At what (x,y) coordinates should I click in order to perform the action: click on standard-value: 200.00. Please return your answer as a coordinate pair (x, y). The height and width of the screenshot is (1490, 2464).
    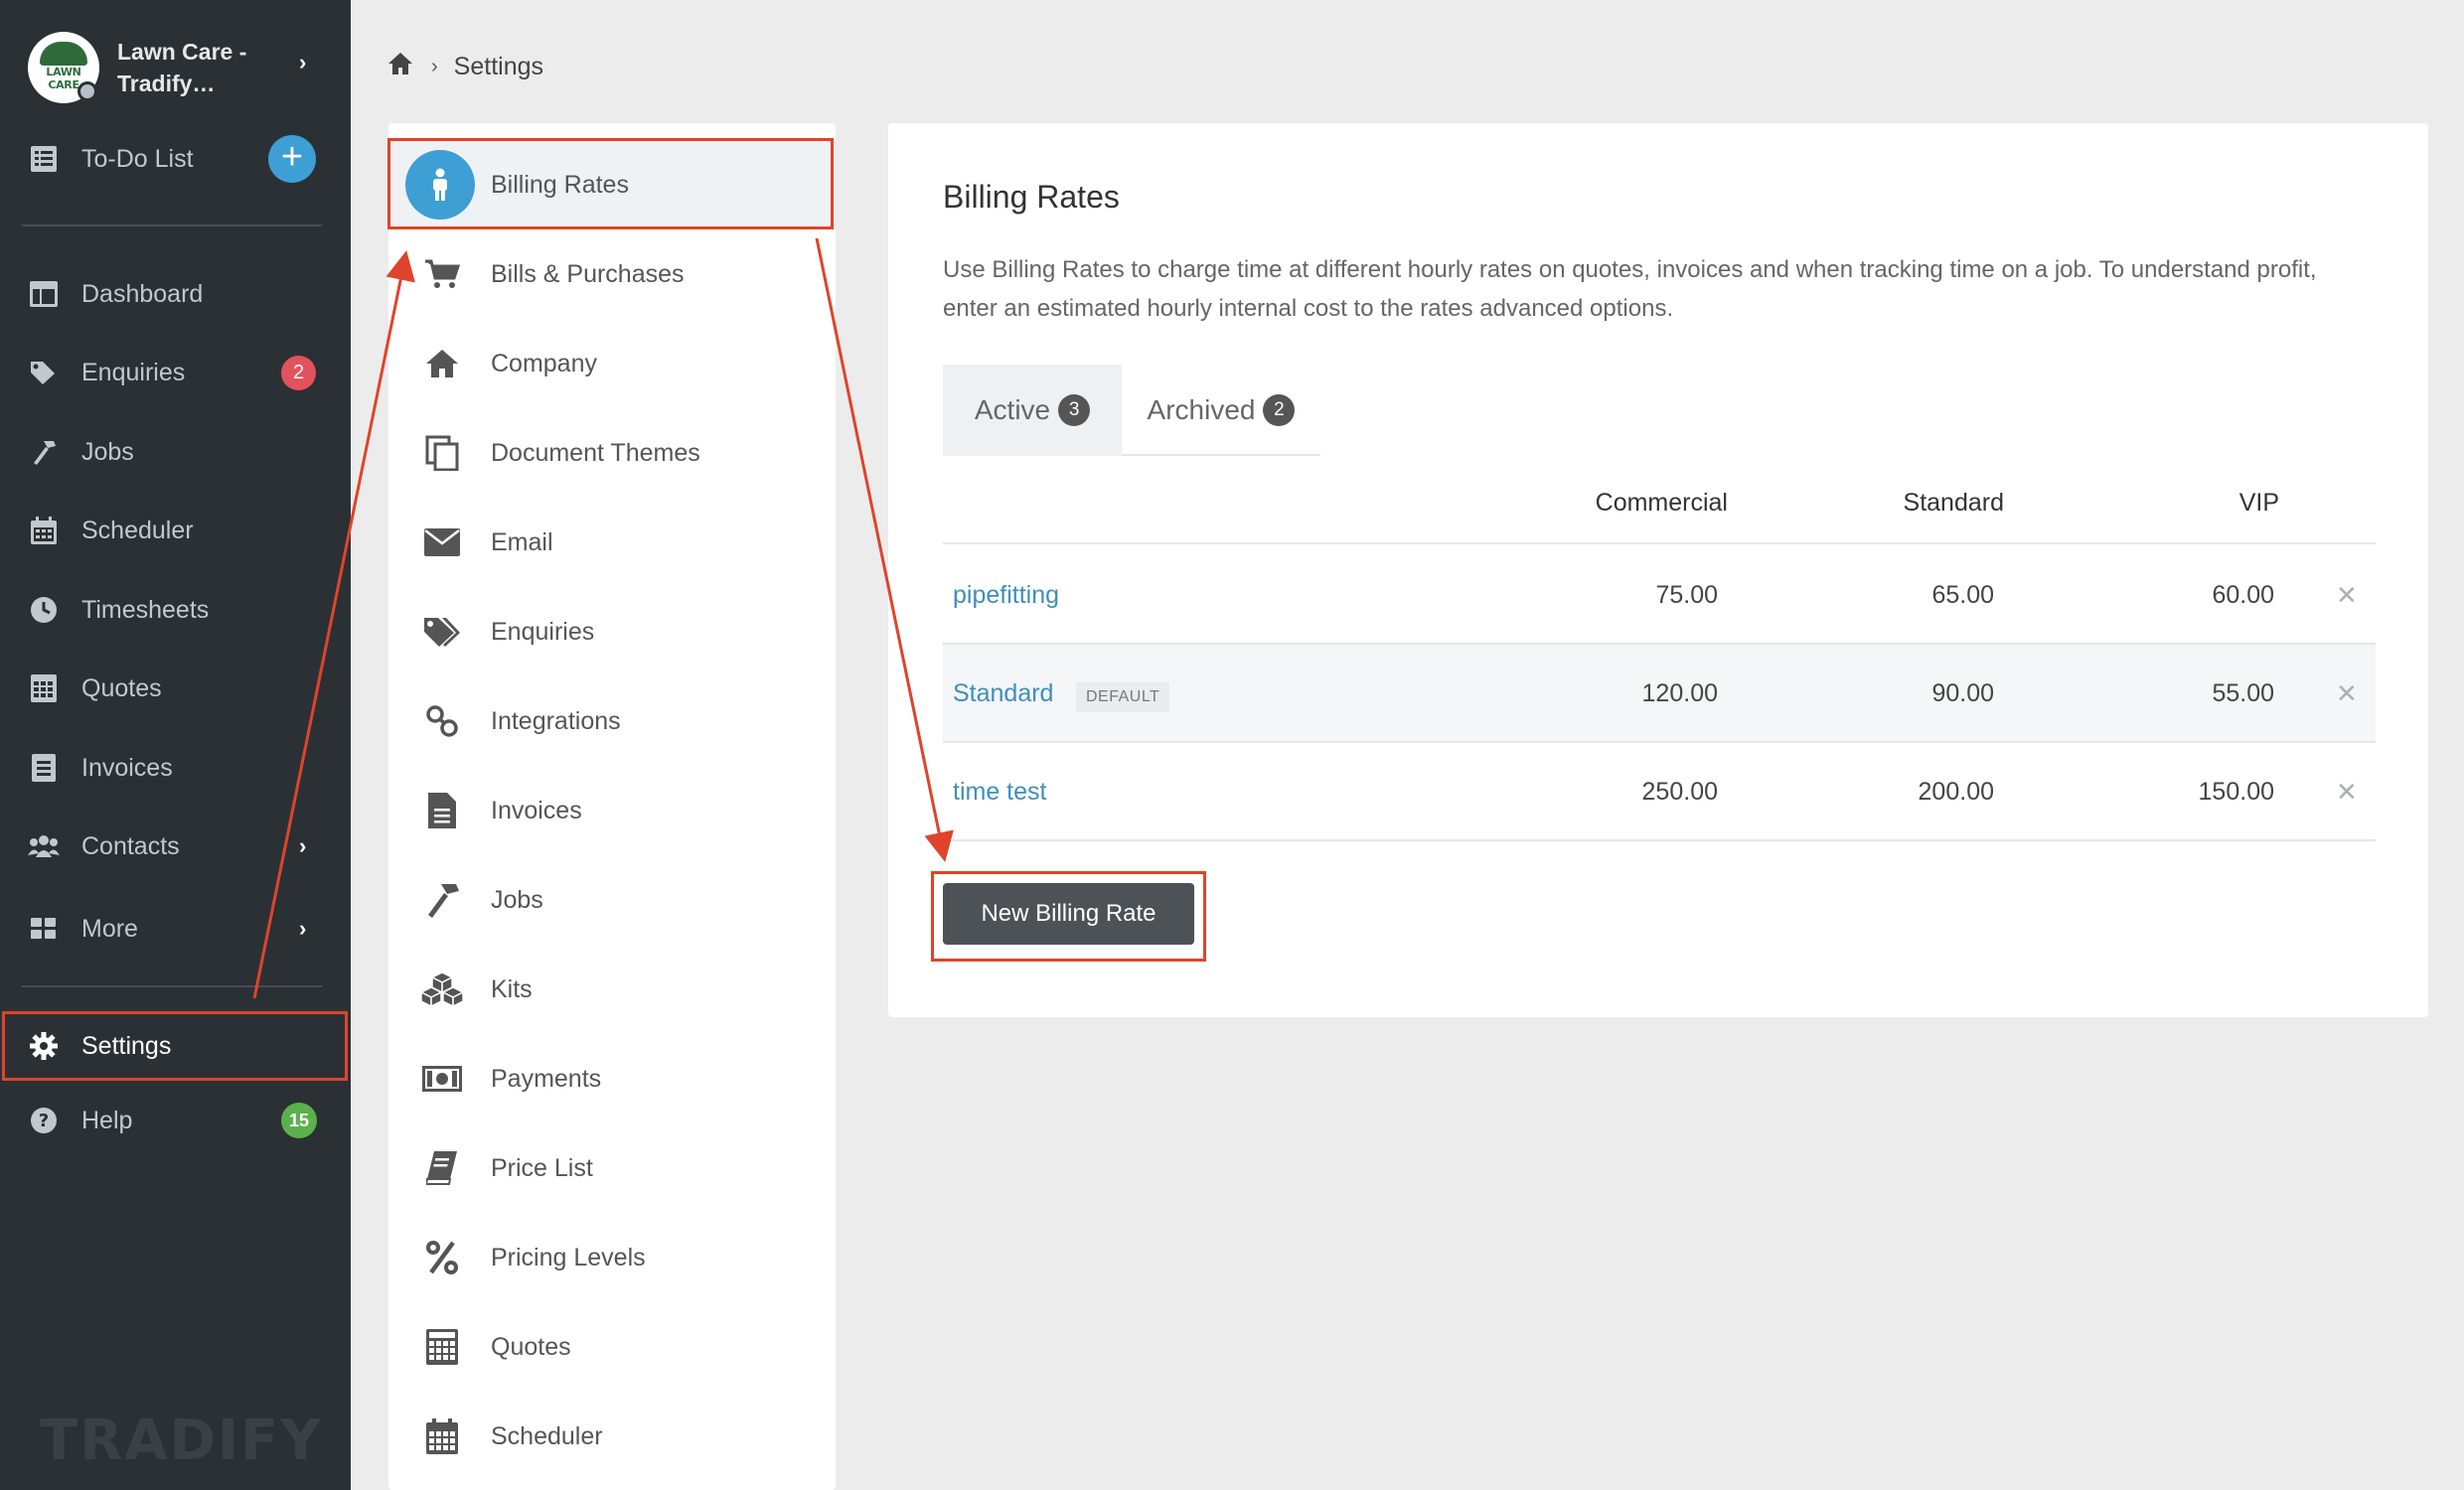
    Looking at the image, I should click on (1956, 792).